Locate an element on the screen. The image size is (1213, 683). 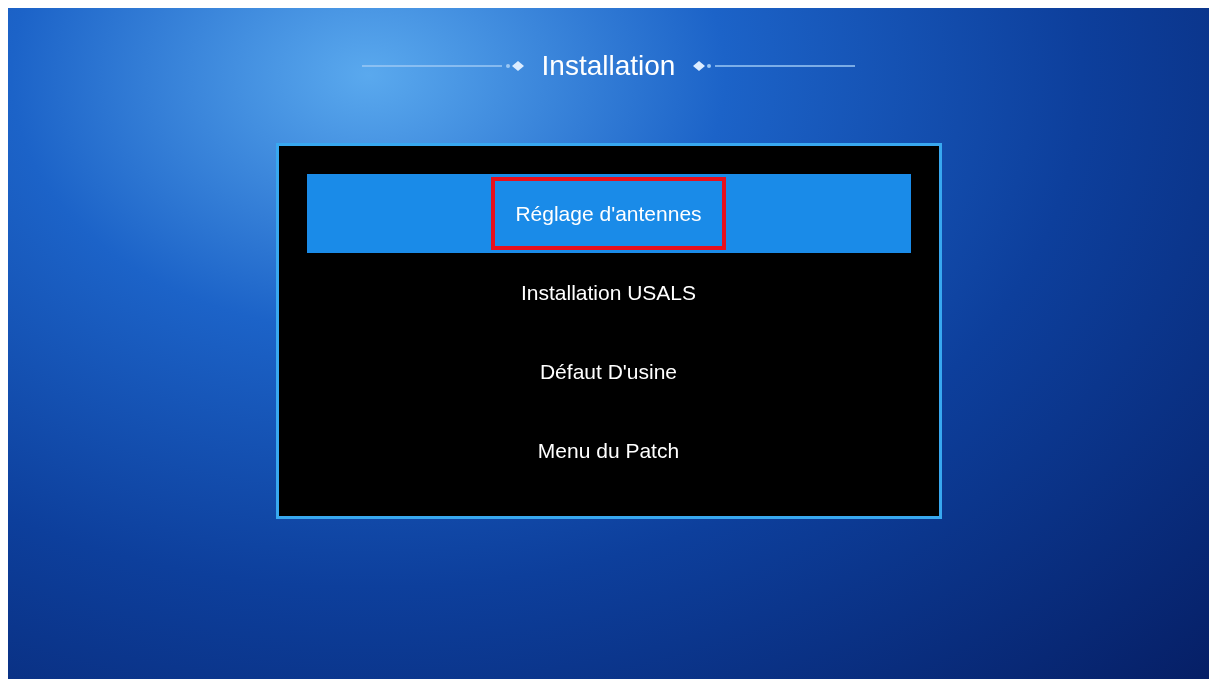
menu-label: Défaut D'usine is located at coordinates (608, 371).